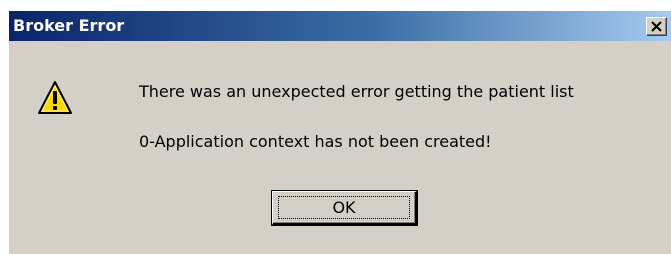 The width and height of the screenshot is (671, 254). I want to click on ok-button: OK, so click(344, 208).